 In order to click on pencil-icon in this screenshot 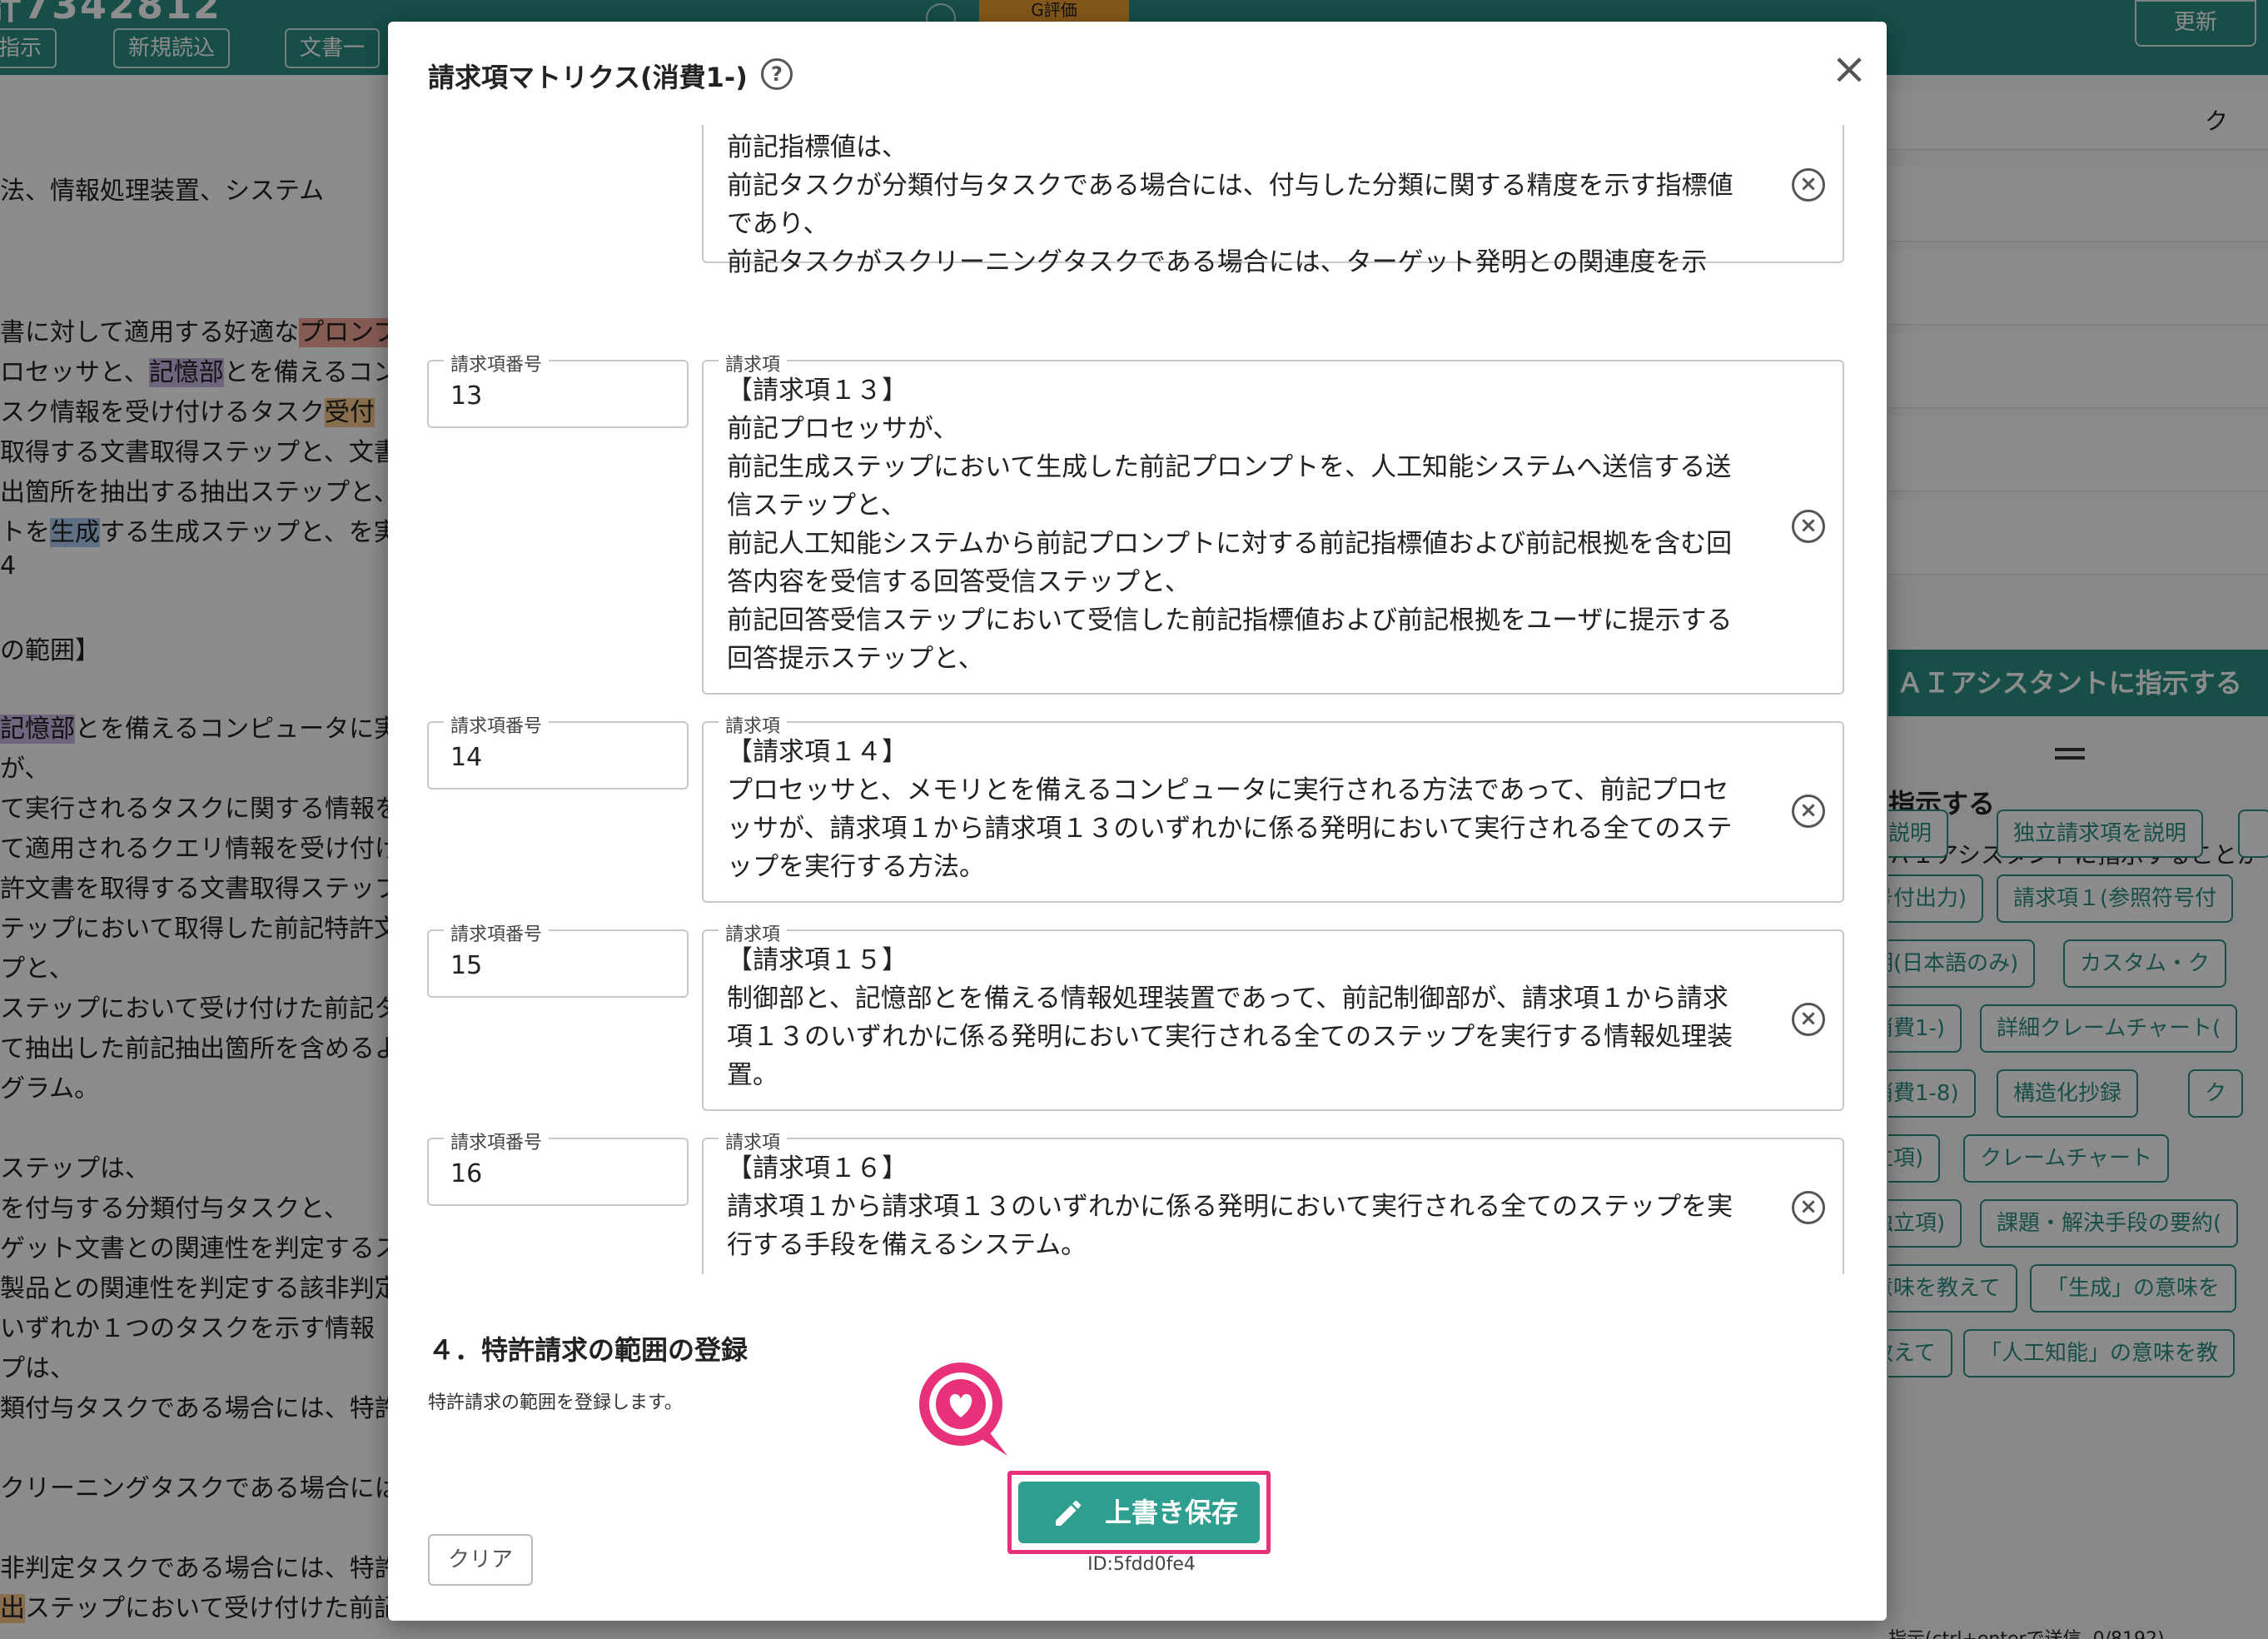, I will do `click(1069, 1513)`.